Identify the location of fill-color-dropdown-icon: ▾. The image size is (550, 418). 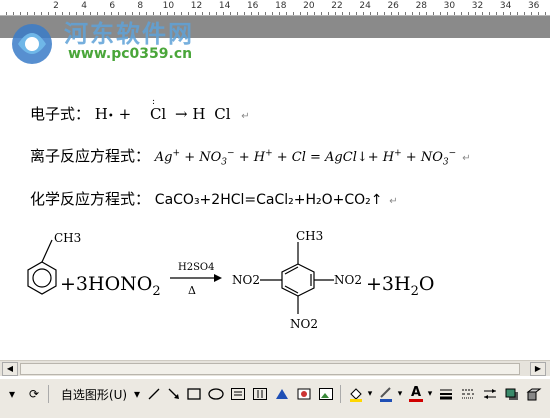
(370, 394).